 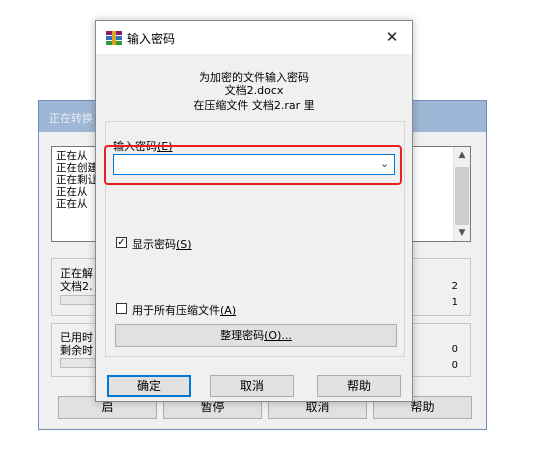 What do you see at coordinates (149, 386) in the screenshot?
I see `ok-button: 确定` at bounding box center [149, 386].